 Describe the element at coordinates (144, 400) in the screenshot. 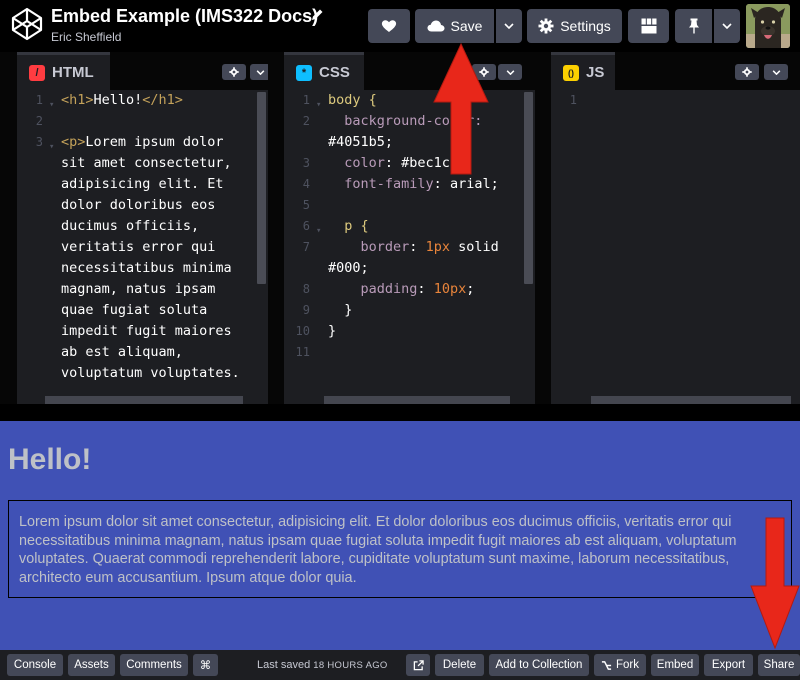

I see `html-horizontal-scrollbar` at that location.